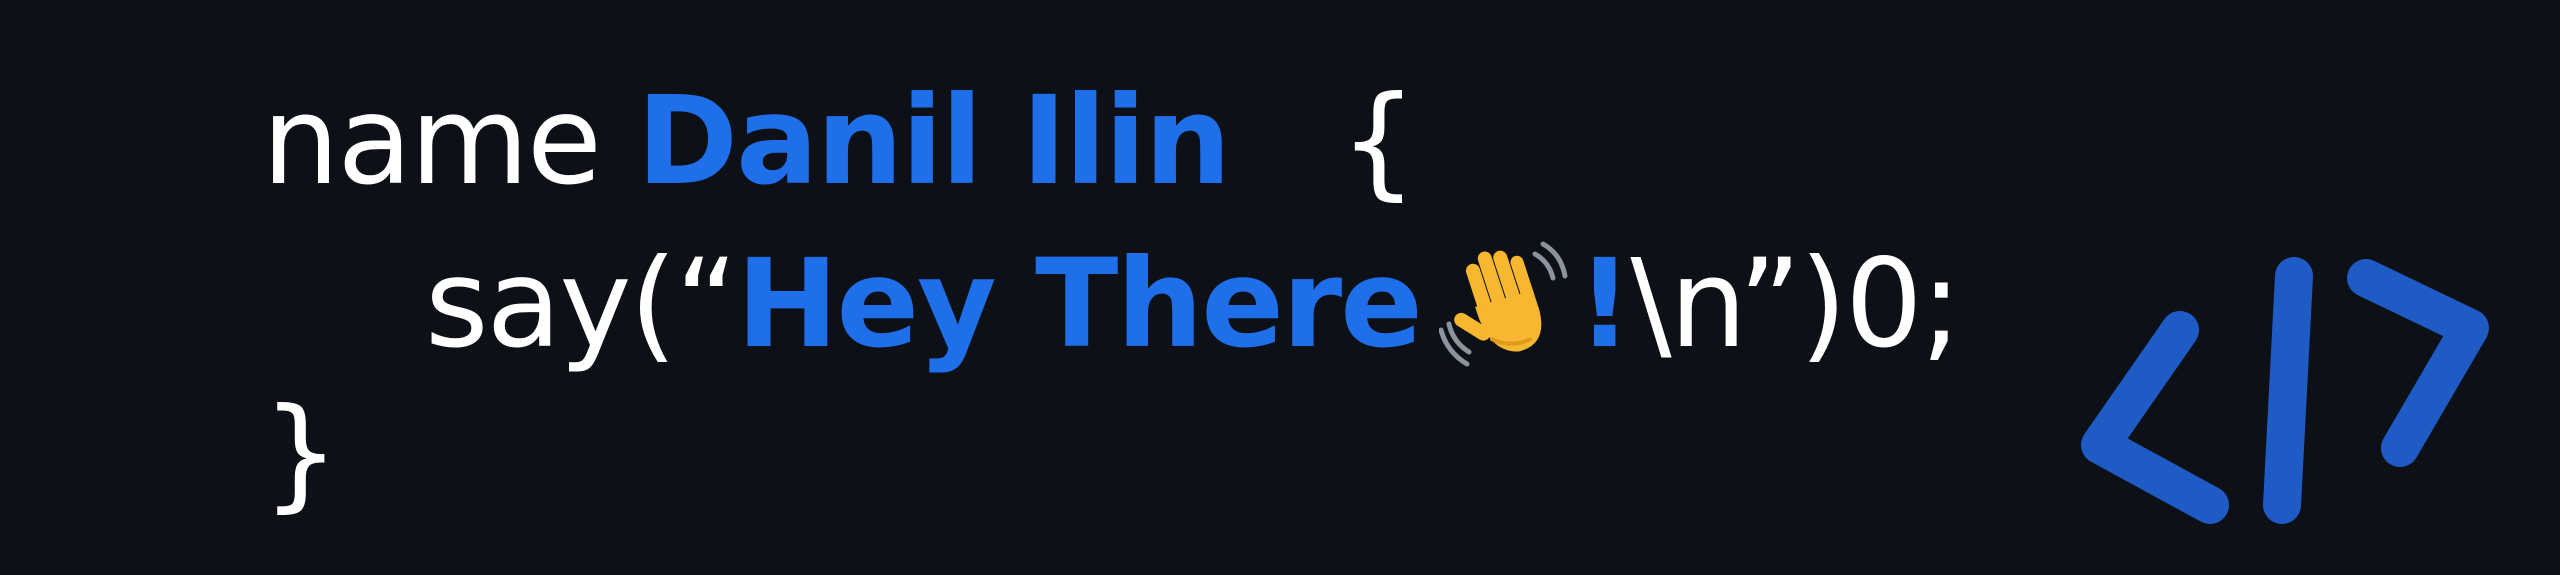  I want to click on code-line-close: }, so click(301, 453).